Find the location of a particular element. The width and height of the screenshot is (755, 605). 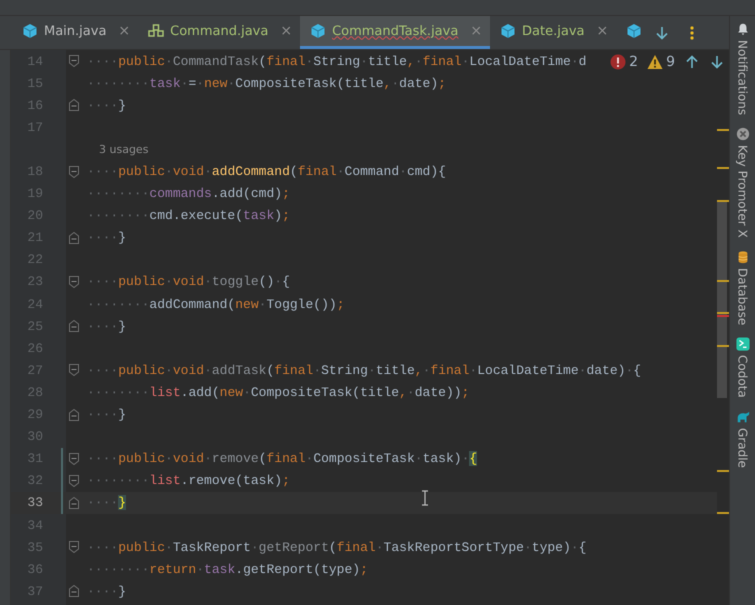

code-line: ········list.remove(task); is located at coordinates (188, 480).